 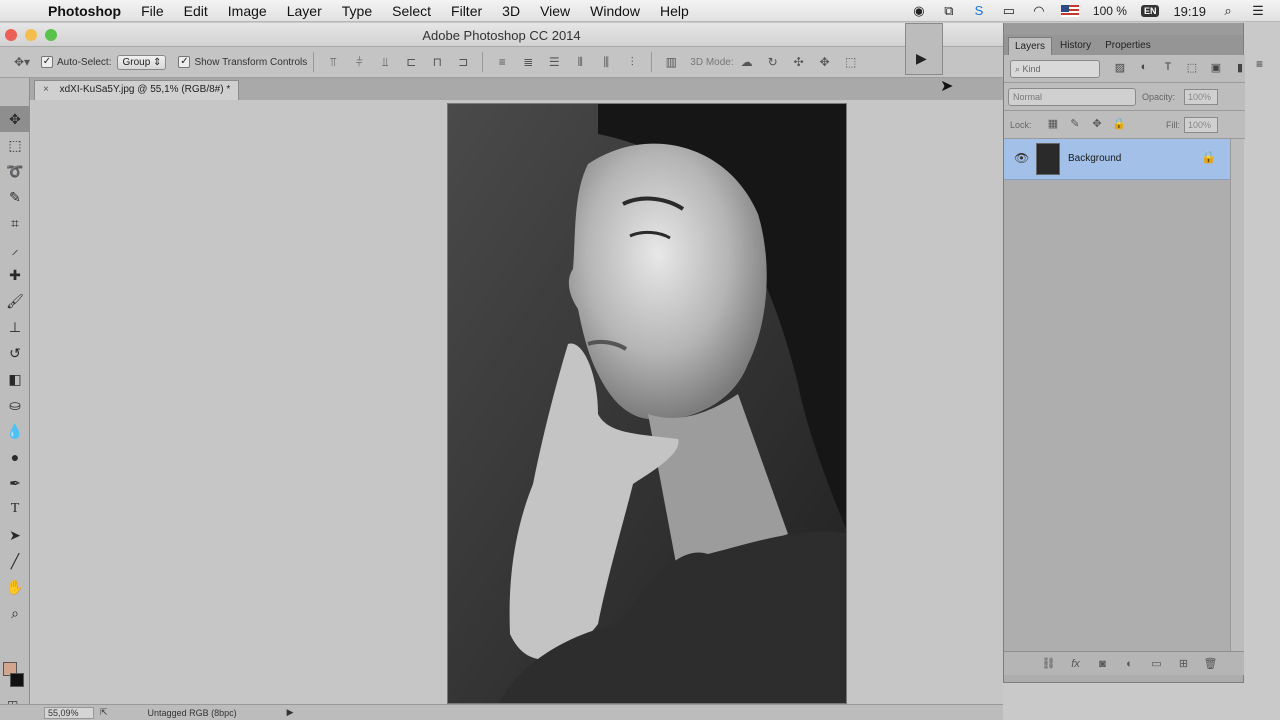 What do you see at coordinates (511, 11) in the screenshot?
I see `menu-3d: 3D` at bounding box center [511, 11].